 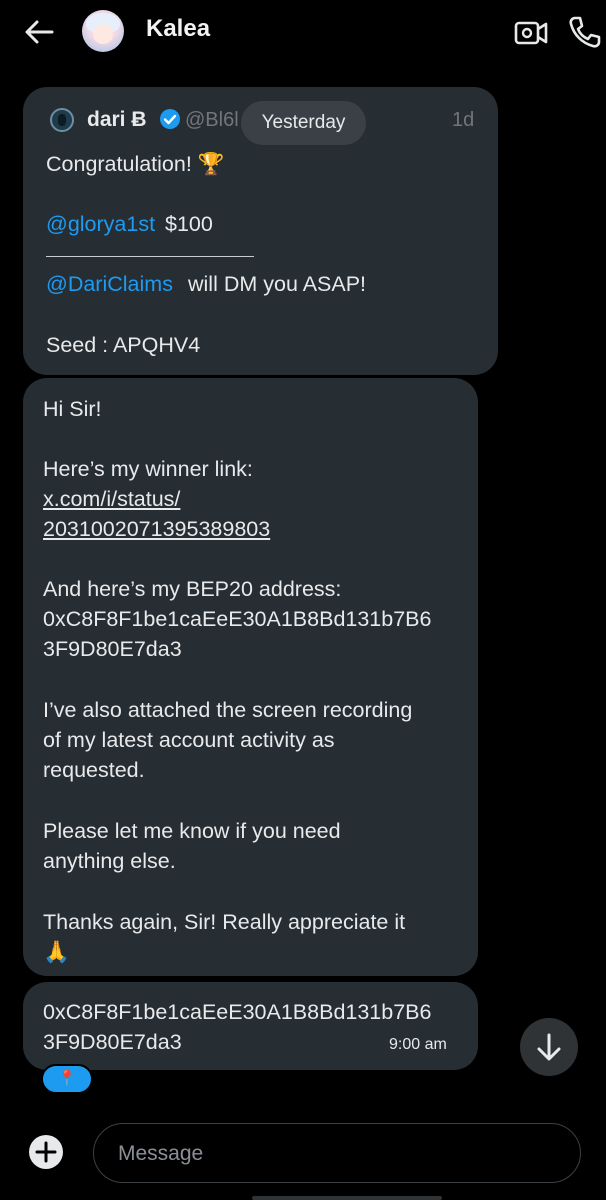 I want to click on message-line: I’ve also attached the screen recording, so click(x=228, y=710).